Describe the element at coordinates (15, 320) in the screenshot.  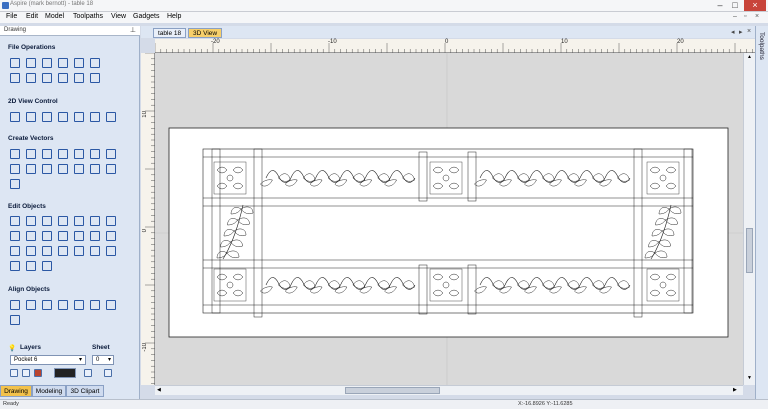
I see `spread-vertical-icon` at that location.